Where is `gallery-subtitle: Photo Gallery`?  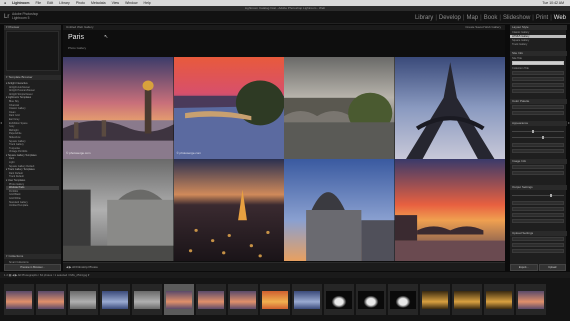
gallery-subtitle: Photo Gallery is located at coordinates (77, 48).